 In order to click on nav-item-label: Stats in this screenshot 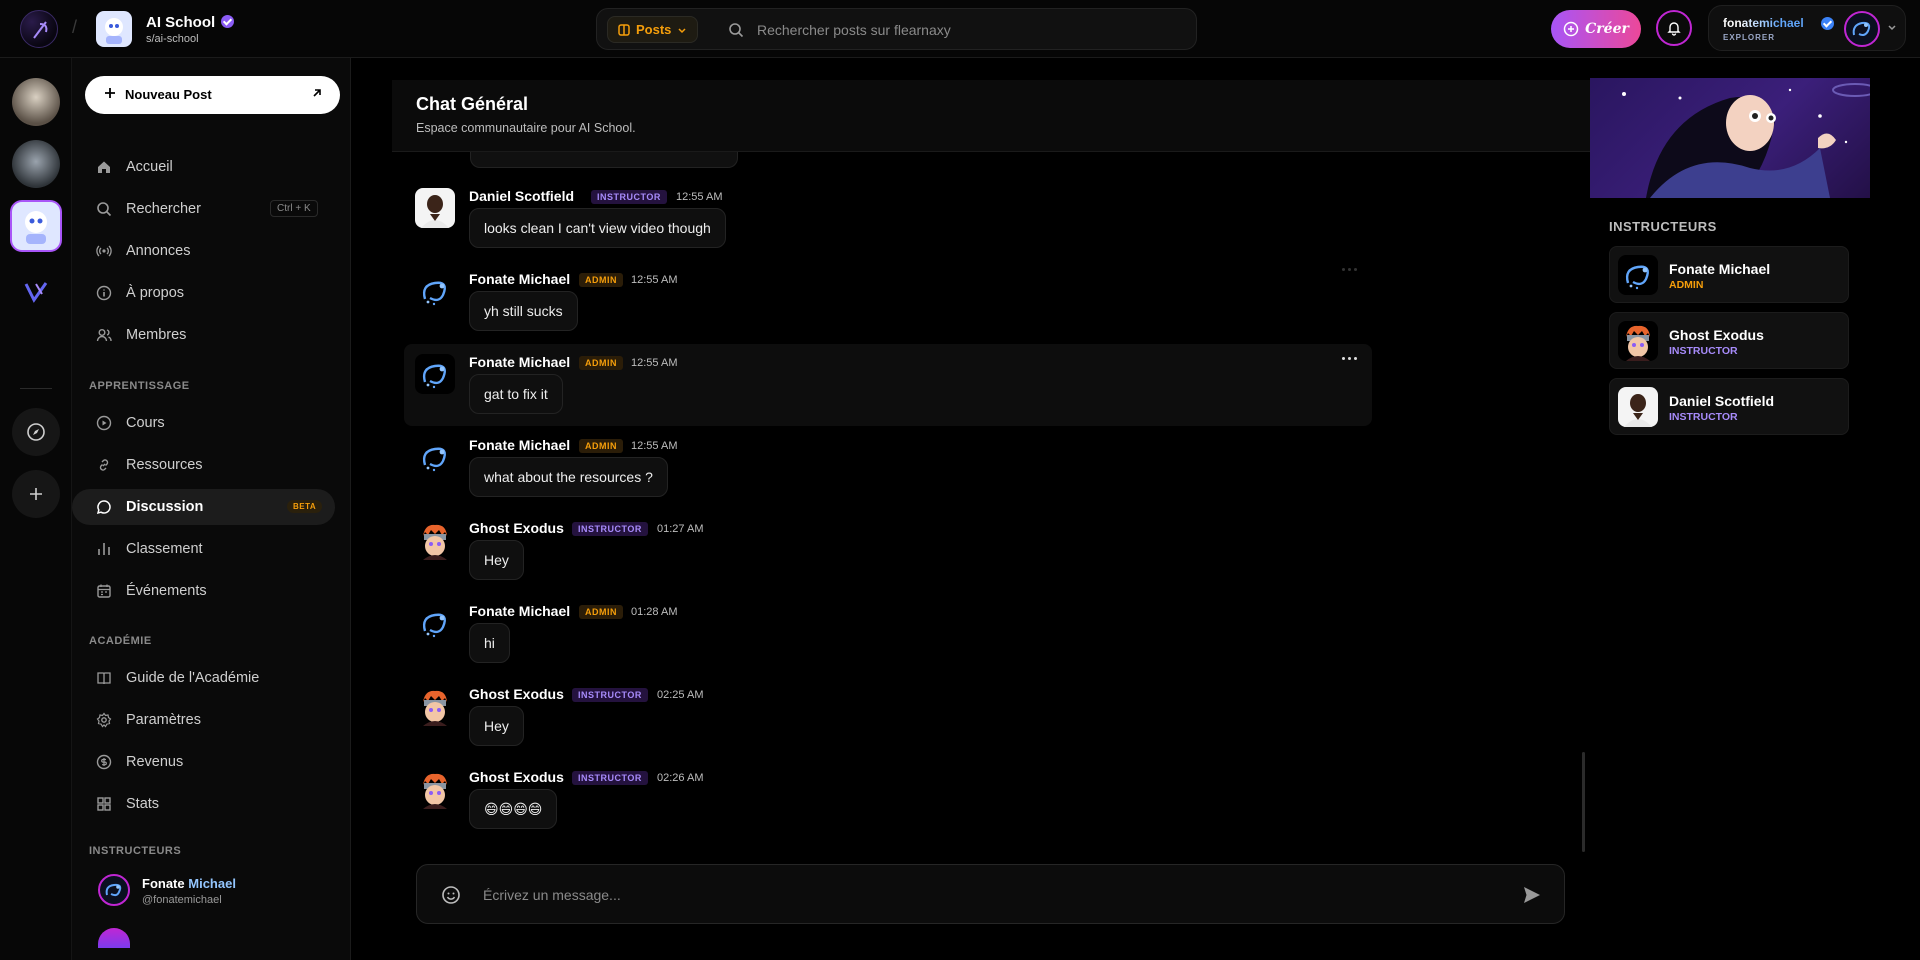, I will do `click(143, 804)`.